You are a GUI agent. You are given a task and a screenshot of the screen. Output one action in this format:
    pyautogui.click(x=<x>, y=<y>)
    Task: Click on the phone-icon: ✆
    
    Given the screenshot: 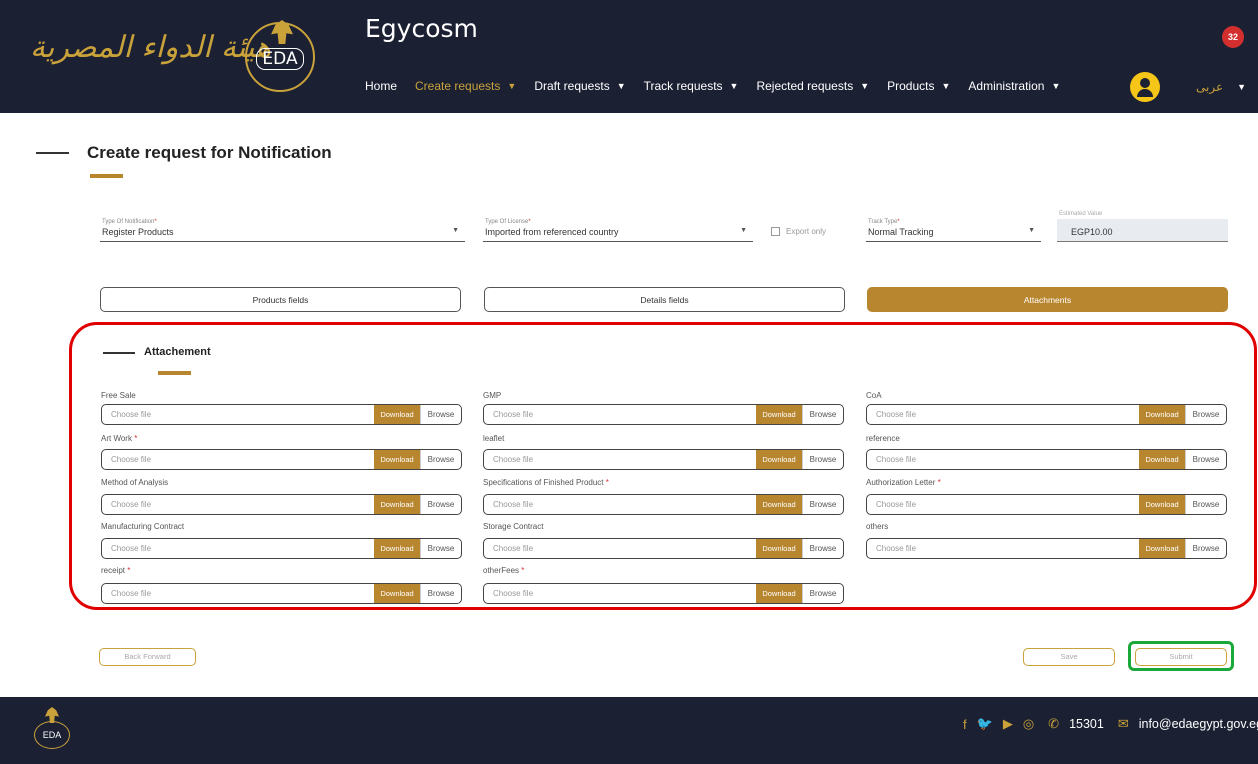 What is the action you would take?
    pyautogui.click(x=1054, y=723)
    